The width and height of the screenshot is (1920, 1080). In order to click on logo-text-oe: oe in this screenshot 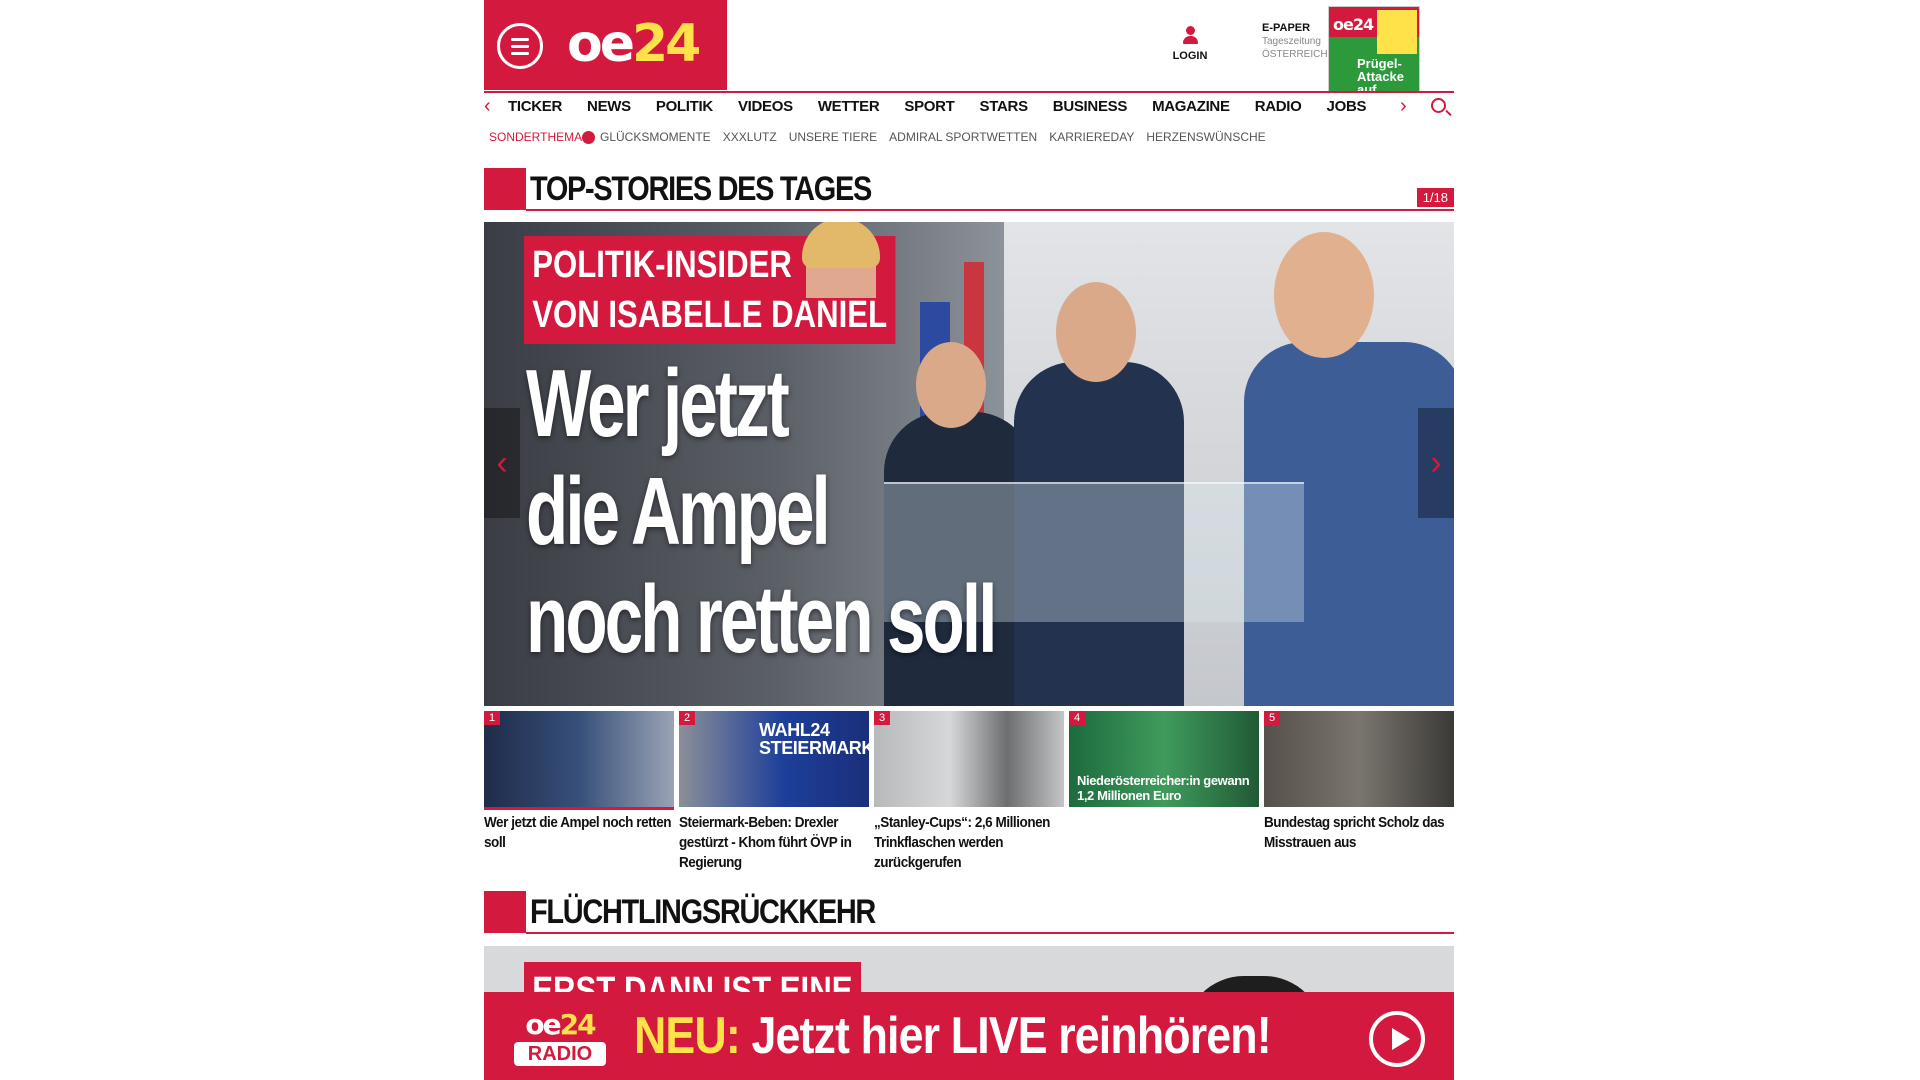, I will do `click(601, 44)`.